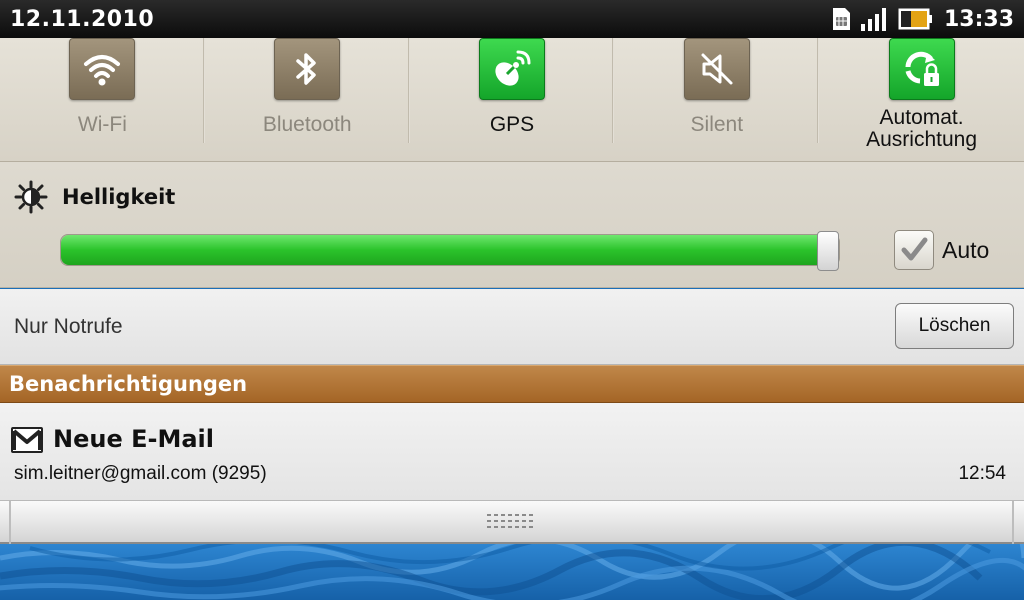 Image resolution: width=1024 pixels, height=600 pixels. I want to click on toggle-auto-rotate: Automat. Ausrichtung, so click(921, 99).